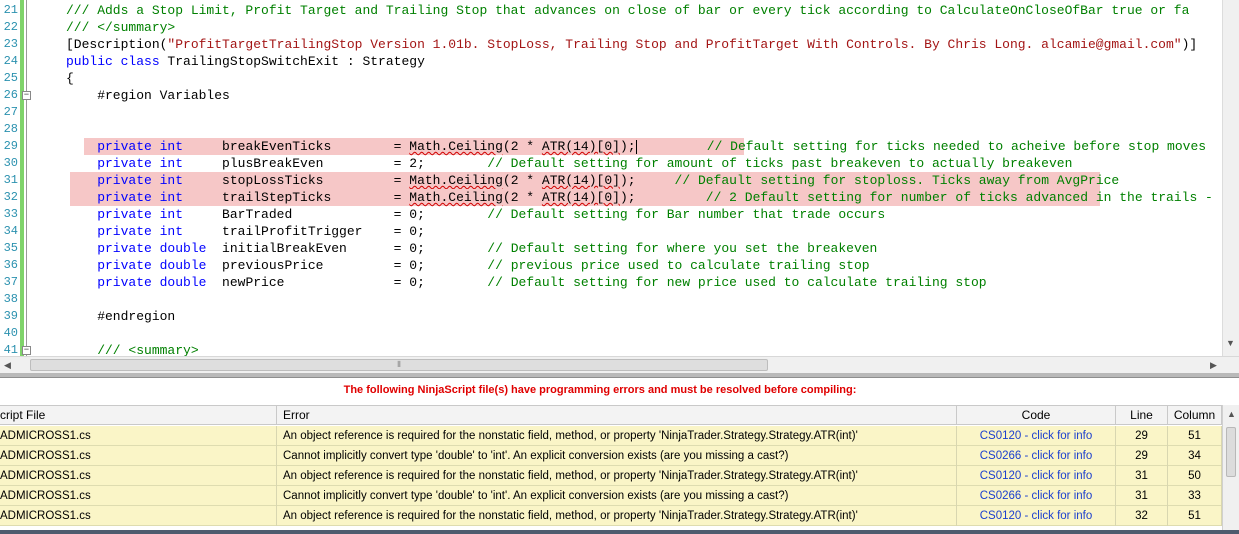  I want to click on horizontal-scroll-thumb: ⦀, so click(399, 365).